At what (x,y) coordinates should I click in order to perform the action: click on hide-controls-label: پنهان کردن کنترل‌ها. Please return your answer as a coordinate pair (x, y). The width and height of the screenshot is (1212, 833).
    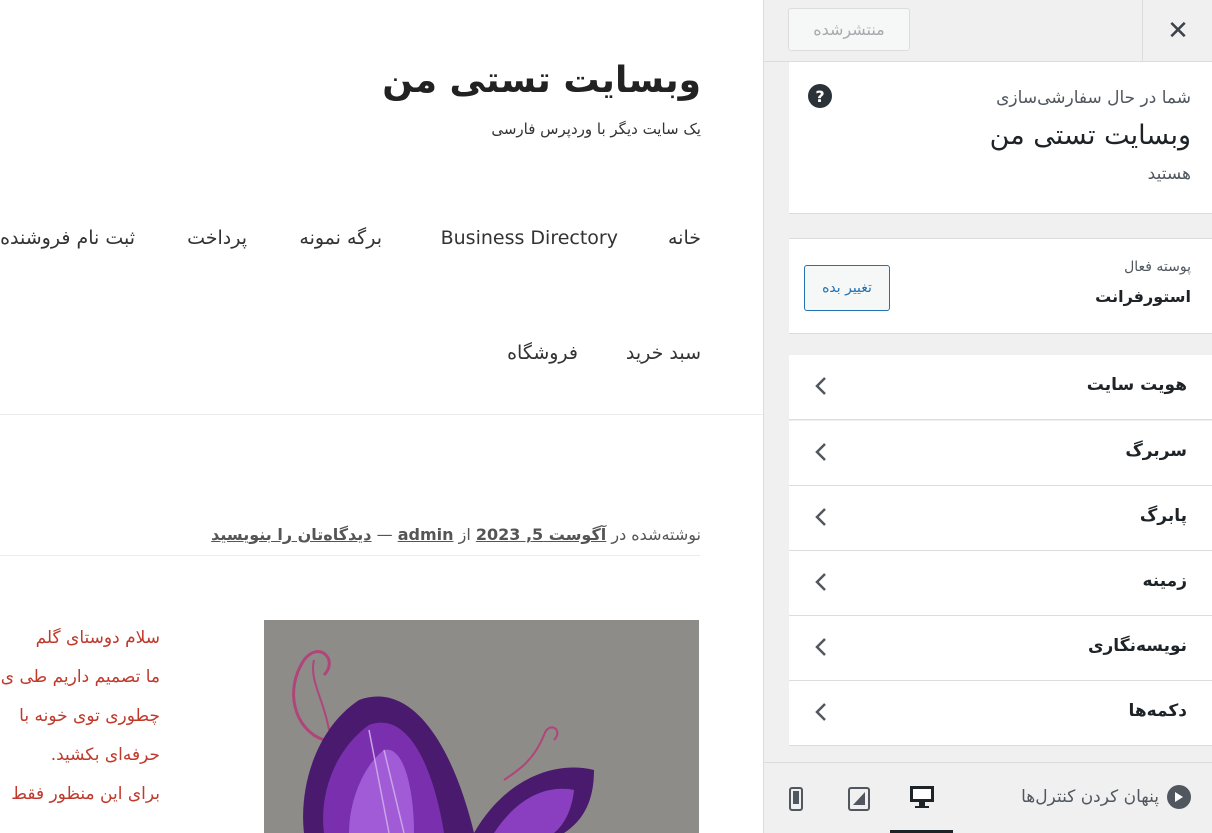
    Looking at the image, I should click on (1090, 797).